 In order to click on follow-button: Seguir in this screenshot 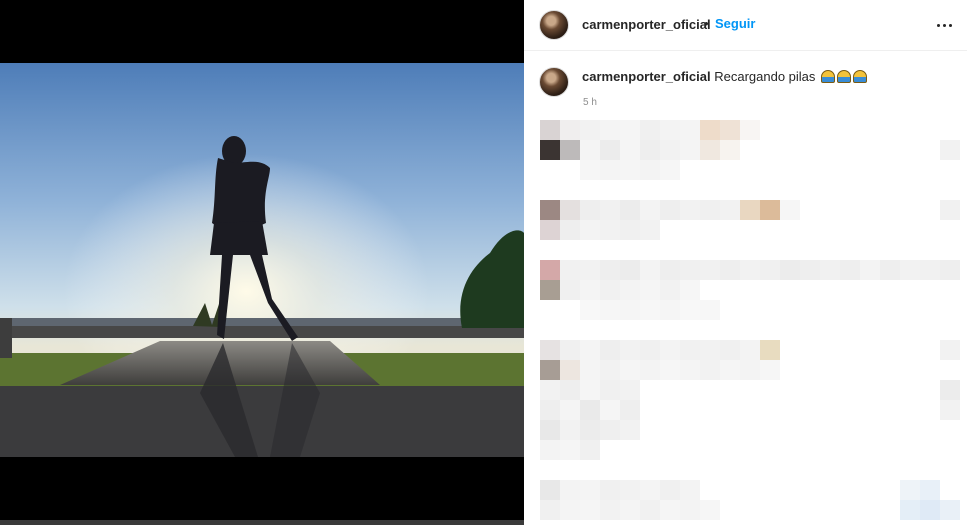, I will do `click(735, 23)`.